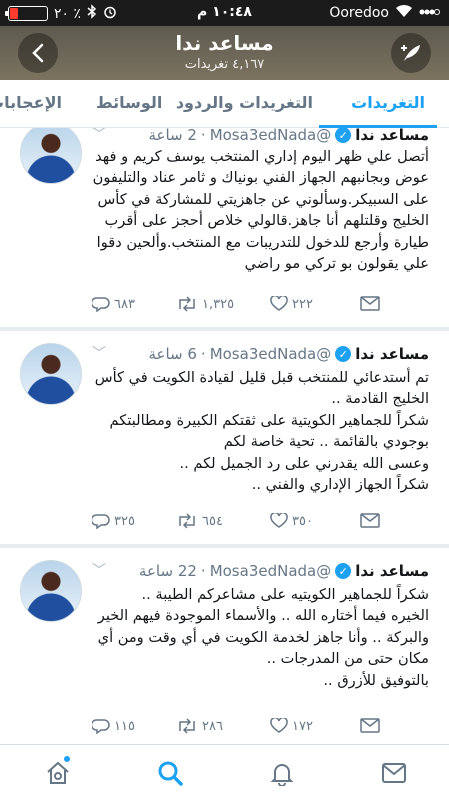 Image resolution: width=449 pixels, height=800 pixels. Describe the element at coordinates (388, 102) in the screenshot. I see `tab-tweets: التغريدات` at that location.